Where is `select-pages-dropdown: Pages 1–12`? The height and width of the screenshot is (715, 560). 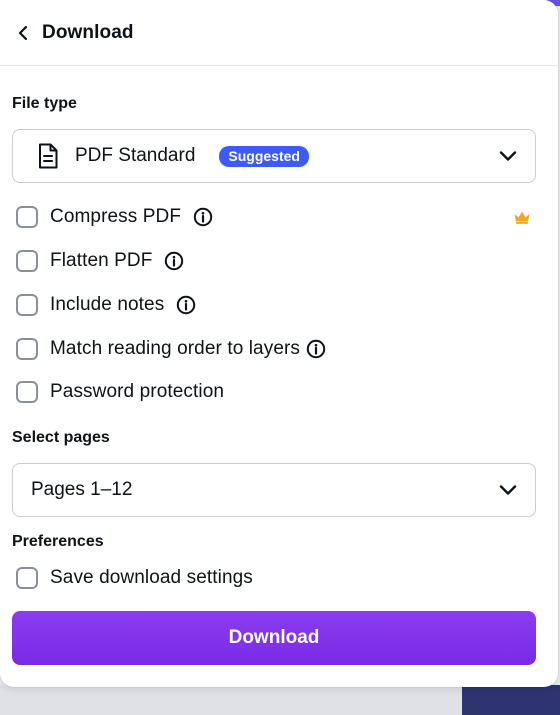 select-pages-dropdown: Pages 1–12 is located at coordinates (274, 490).